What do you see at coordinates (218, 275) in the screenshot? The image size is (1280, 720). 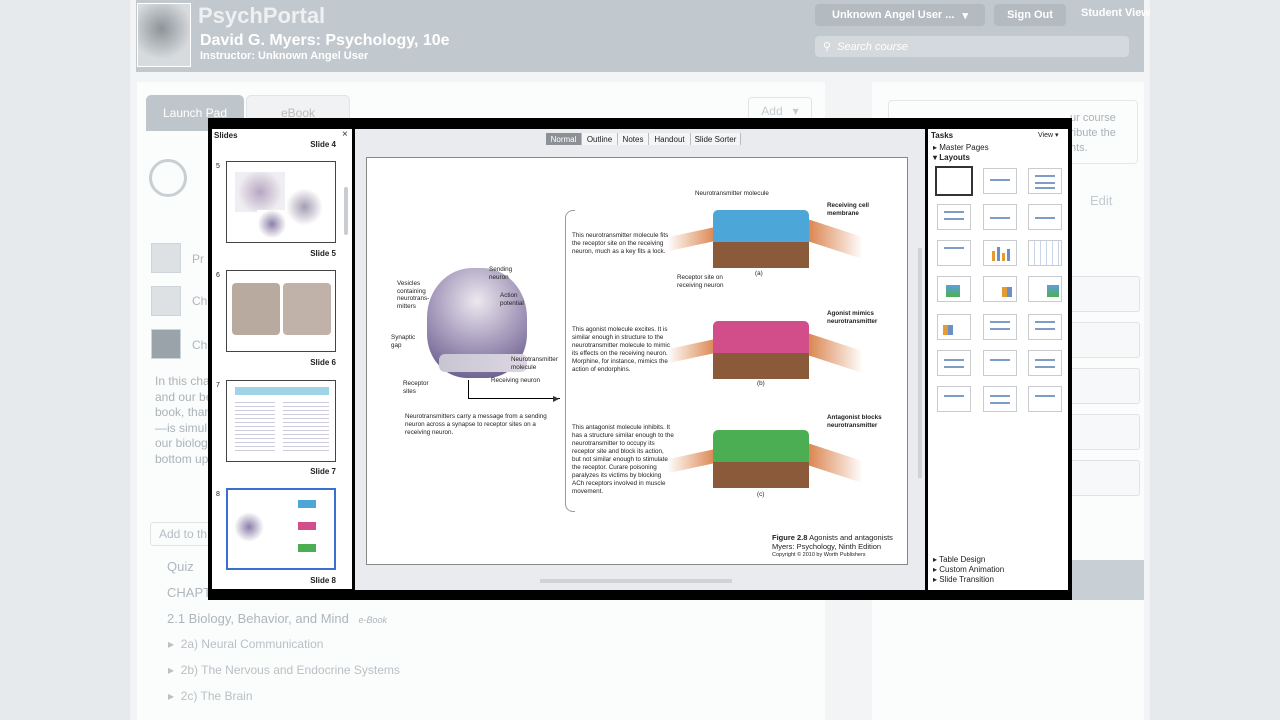 I see `slide-number: 6` at bounding box center [218, 275].